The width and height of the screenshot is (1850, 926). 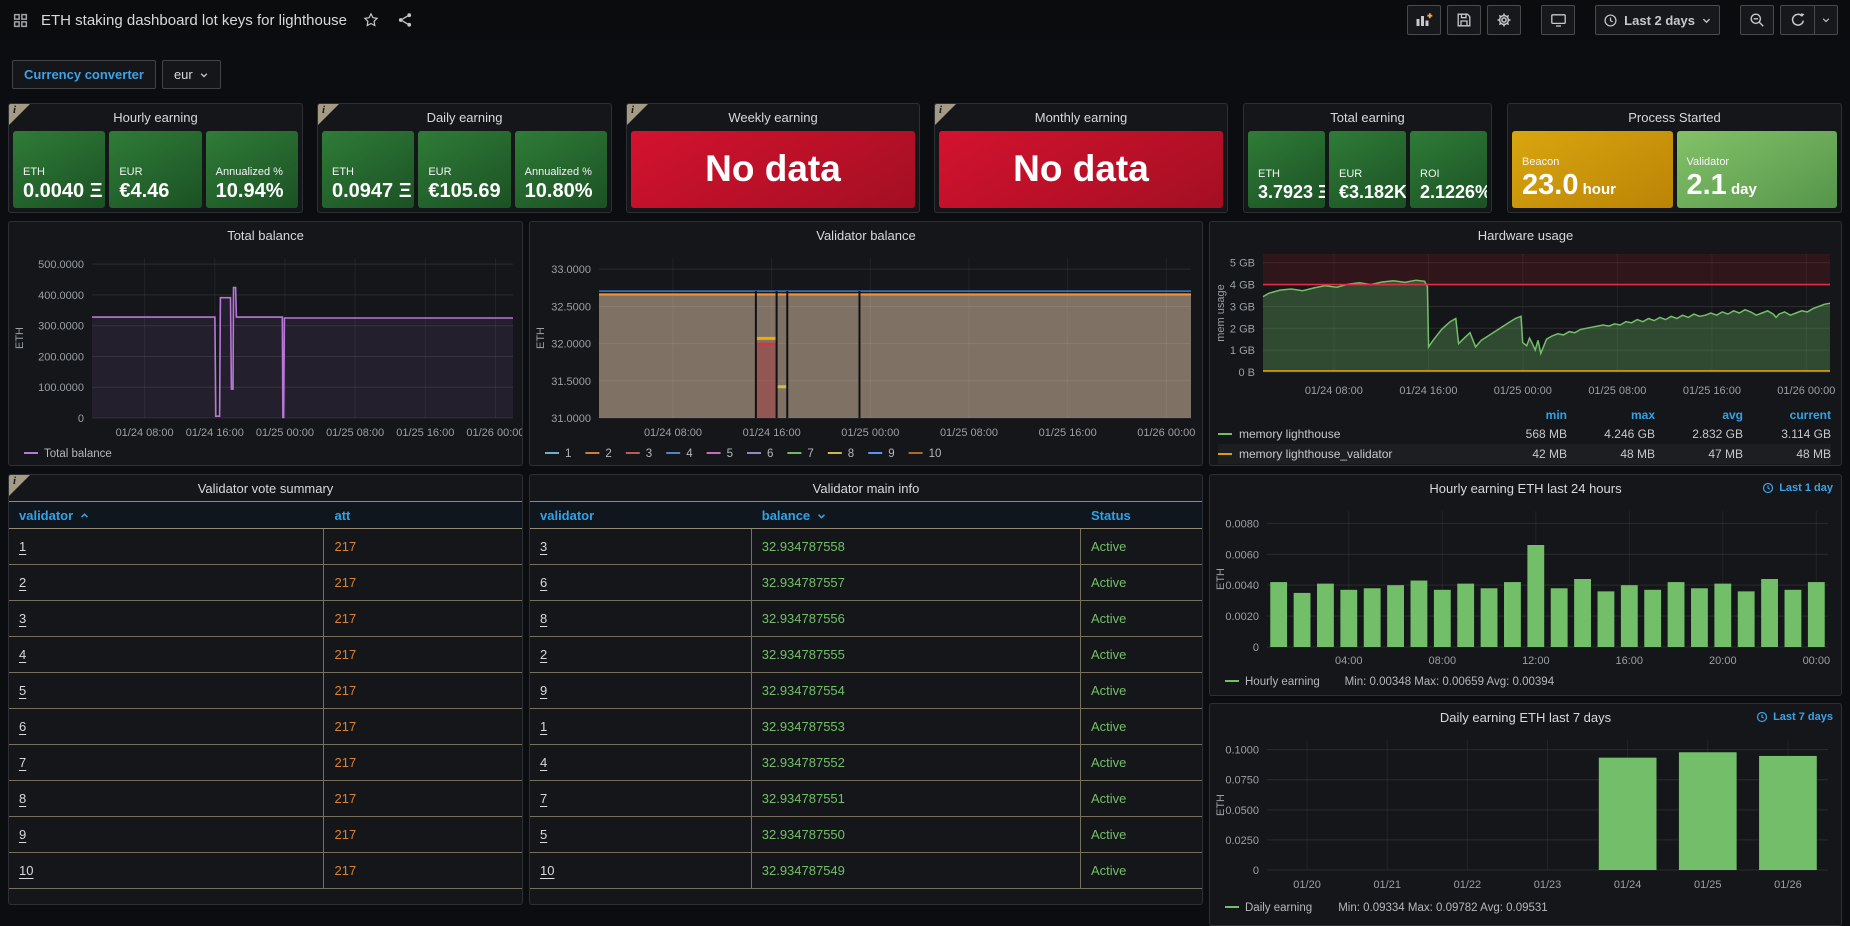 What do you see at coordinates (917, 654) in the screenshot?
I see `table-cell: 32.934787555` at bounding box center [917, 654].